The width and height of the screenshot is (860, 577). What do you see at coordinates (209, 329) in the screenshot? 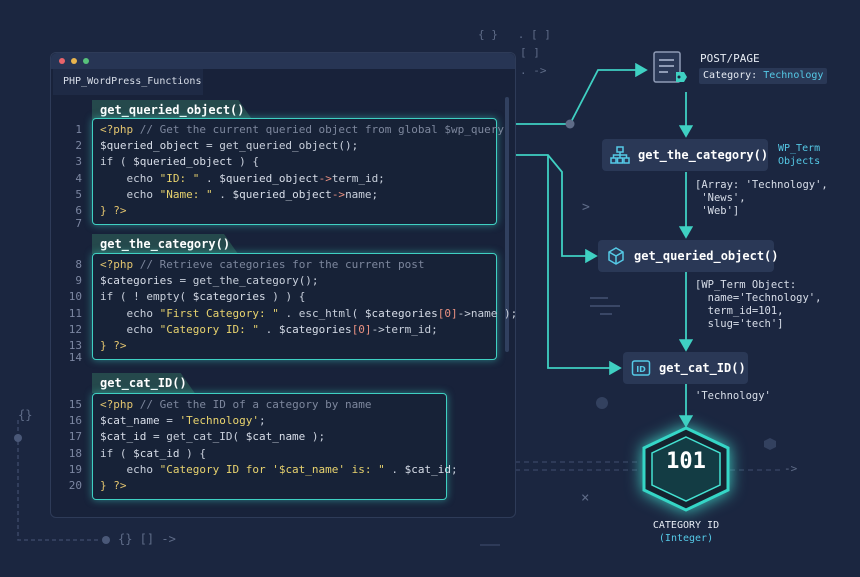
I see `code-token: "Category ID: "` at bounding box center [209, 329].